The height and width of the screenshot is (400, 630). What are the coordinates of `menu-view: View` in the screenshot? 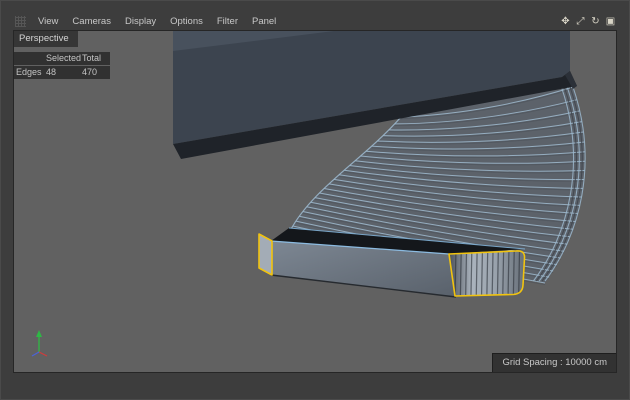 It's located at (48, 21).